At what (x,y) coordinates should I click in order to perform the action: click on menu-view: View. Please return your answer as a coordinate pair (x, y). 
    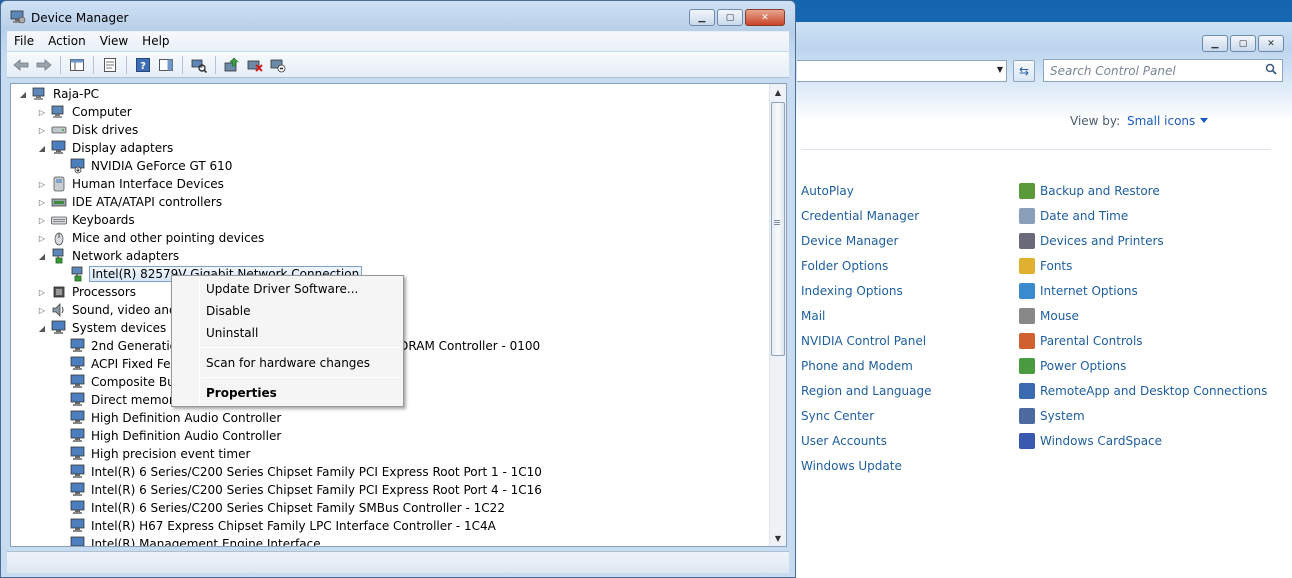
    Looking at the image, I should click on (114, 42).